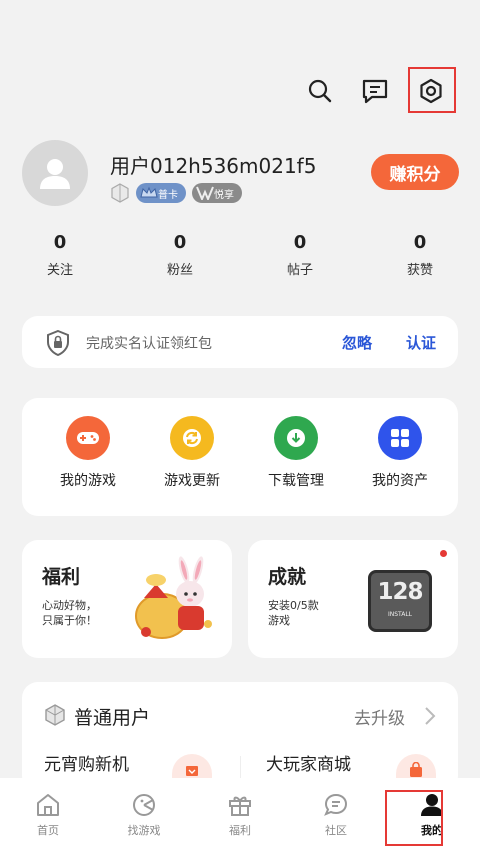 The width and height of the screenshot is (480, 852). I want to click on welfare-subtitle-line1: 心动好物，, so click(69, 605).